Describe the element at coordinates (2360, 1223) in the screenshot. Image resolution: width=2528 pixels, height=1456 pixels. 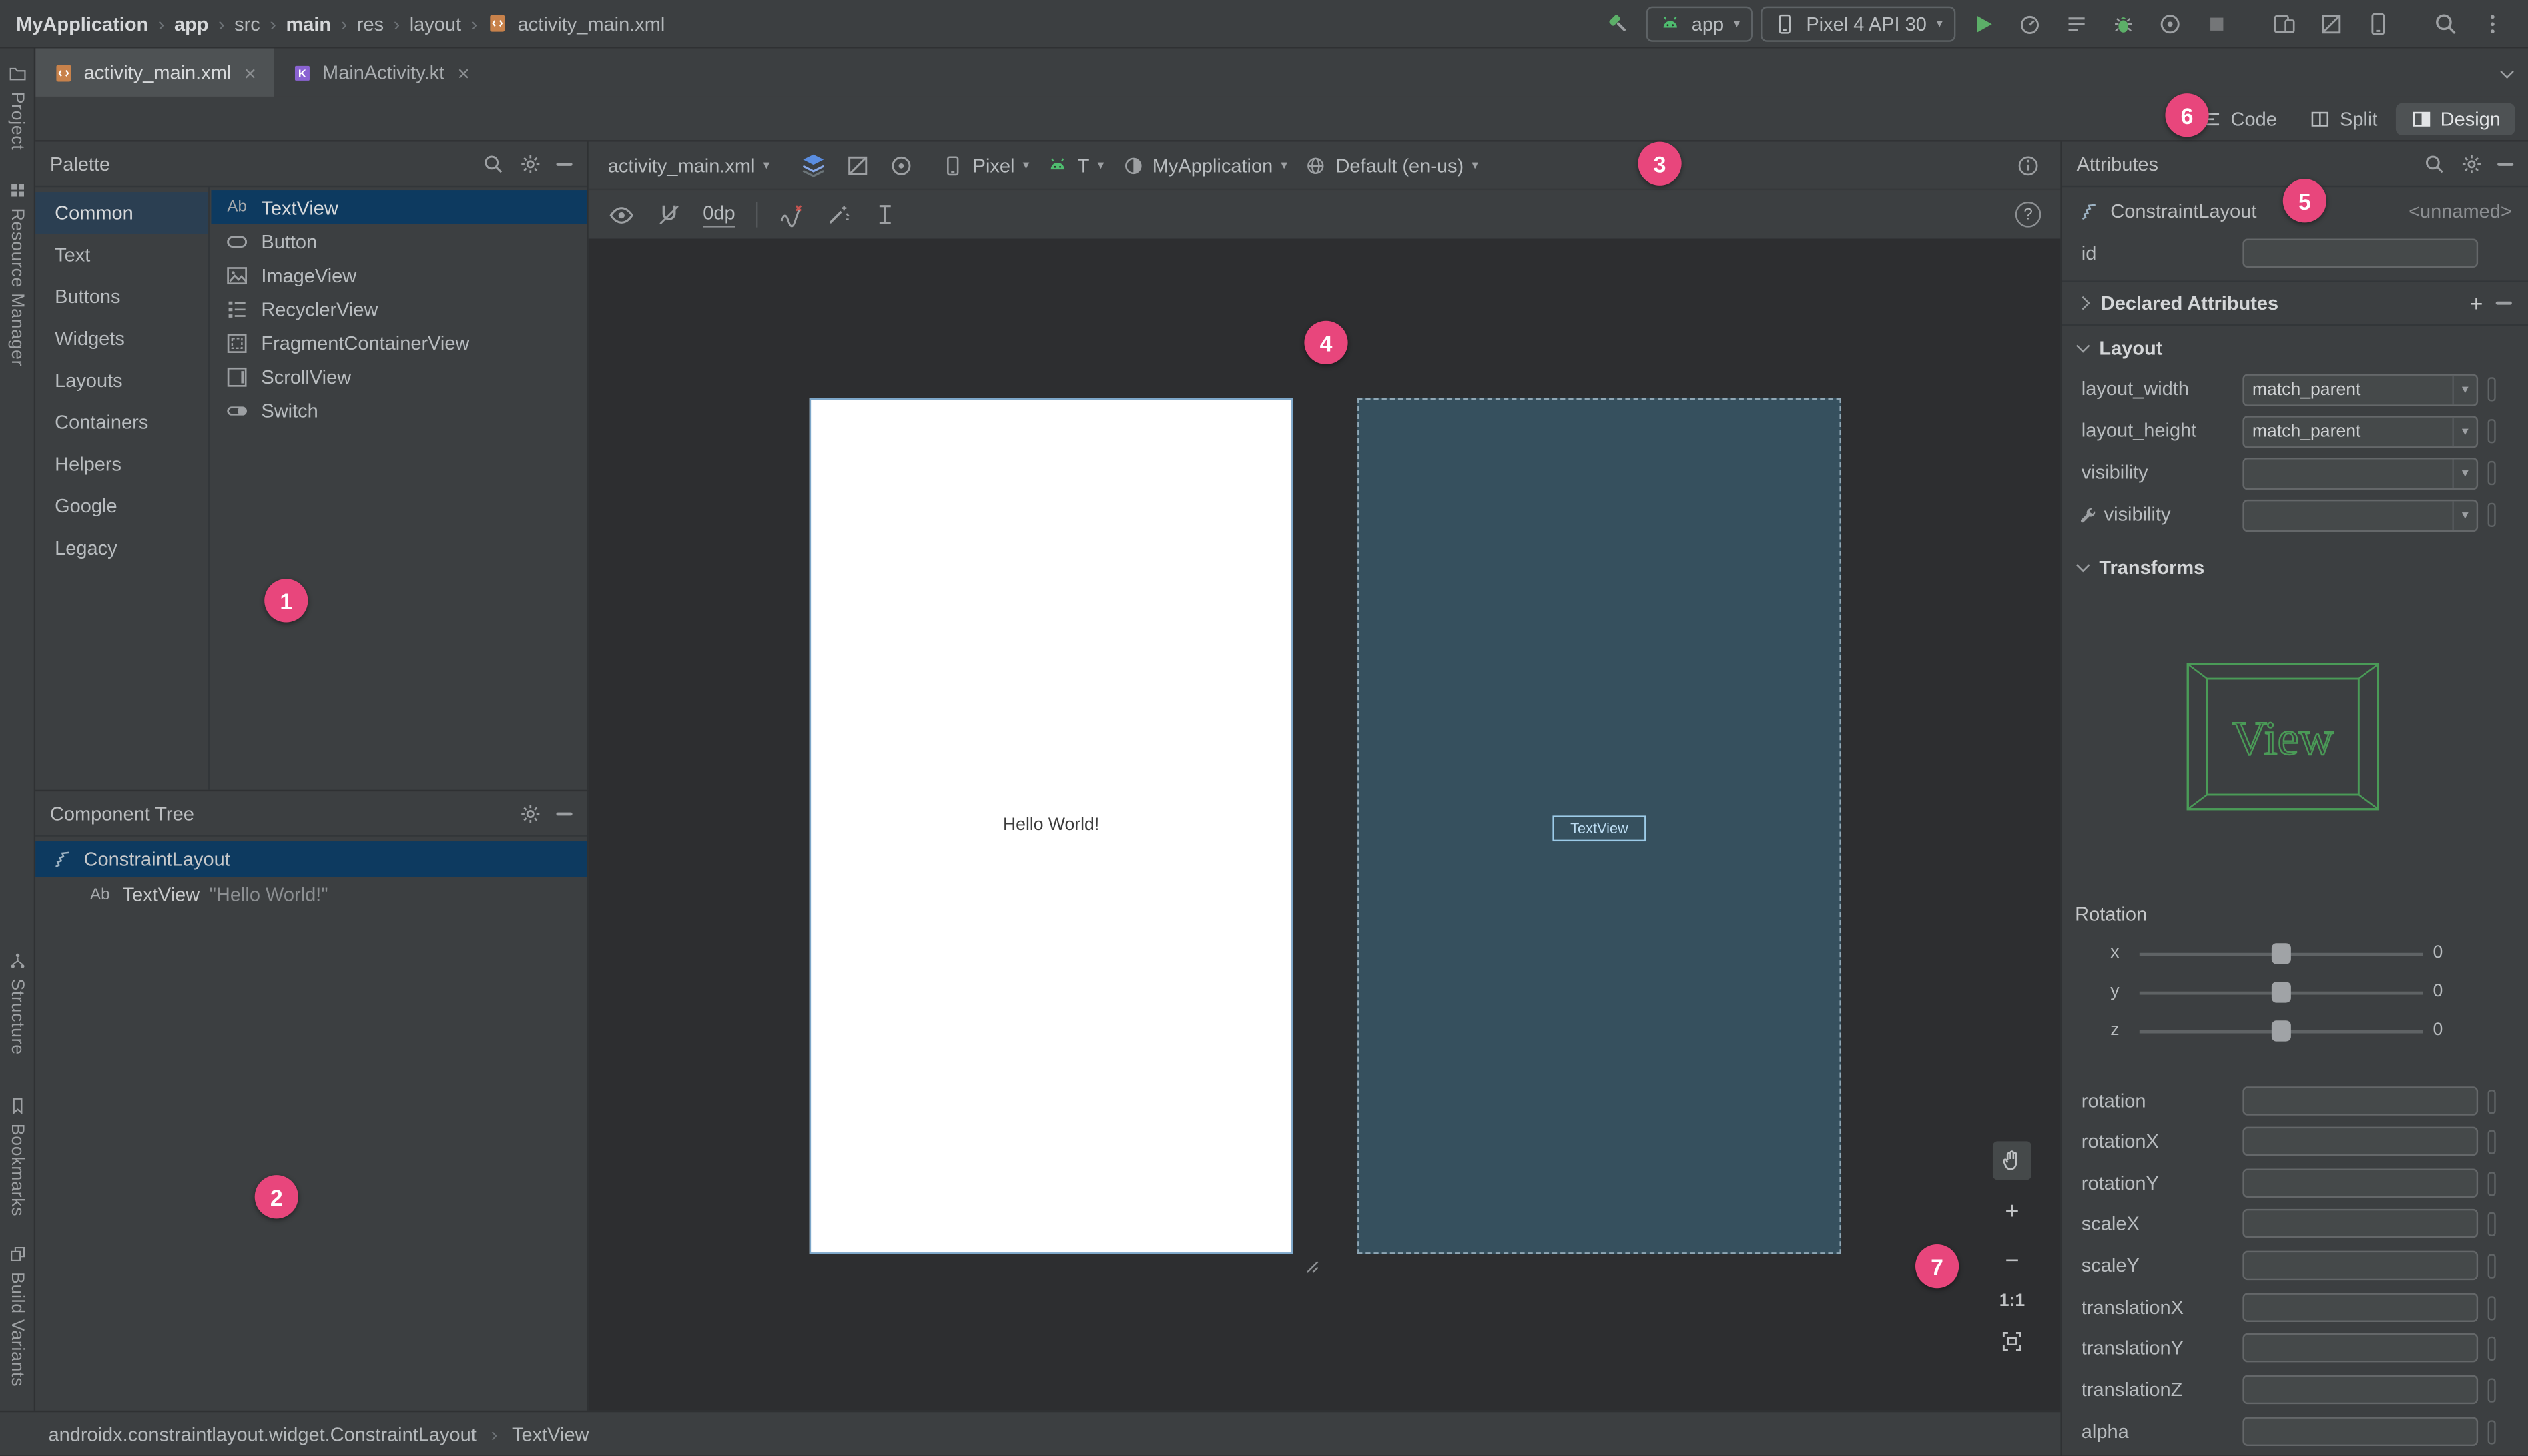
I see `scaleX-input` at that location.